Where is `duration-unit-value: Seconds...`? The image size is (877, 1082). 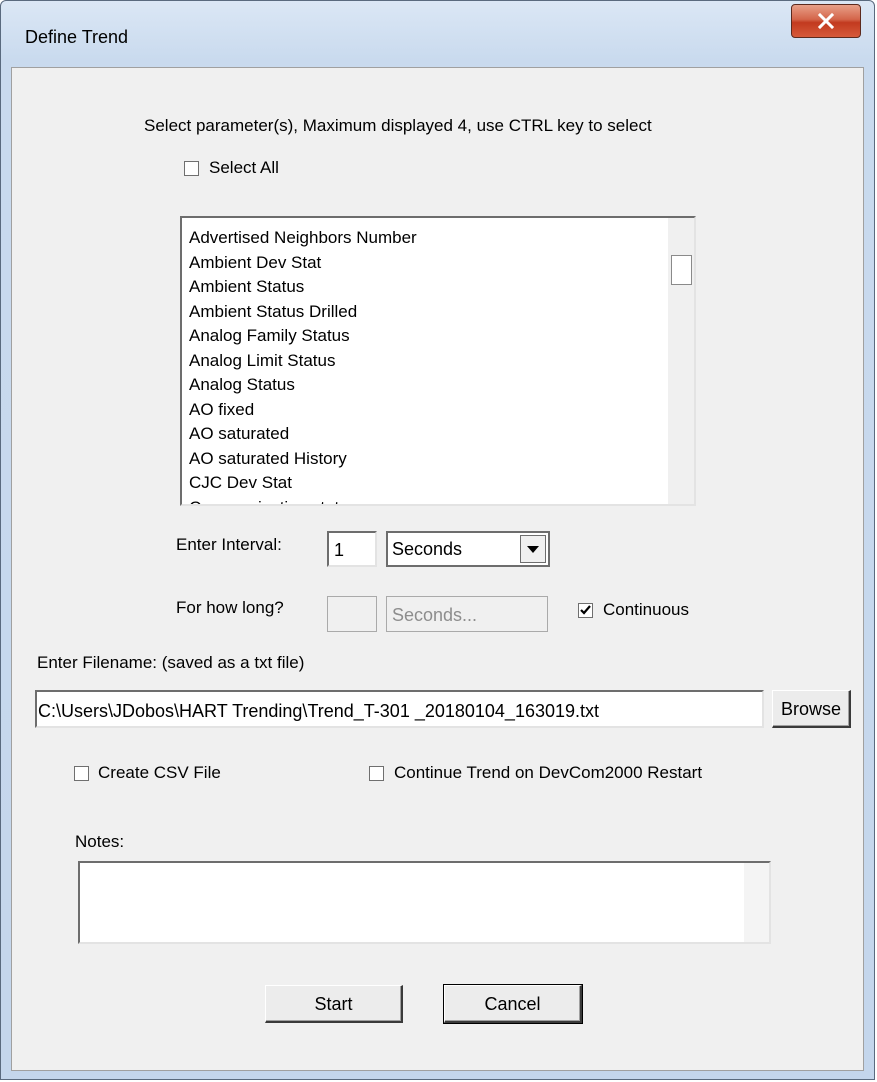 duration-unit-value: Seconds... is located at coordinates (435, 615).